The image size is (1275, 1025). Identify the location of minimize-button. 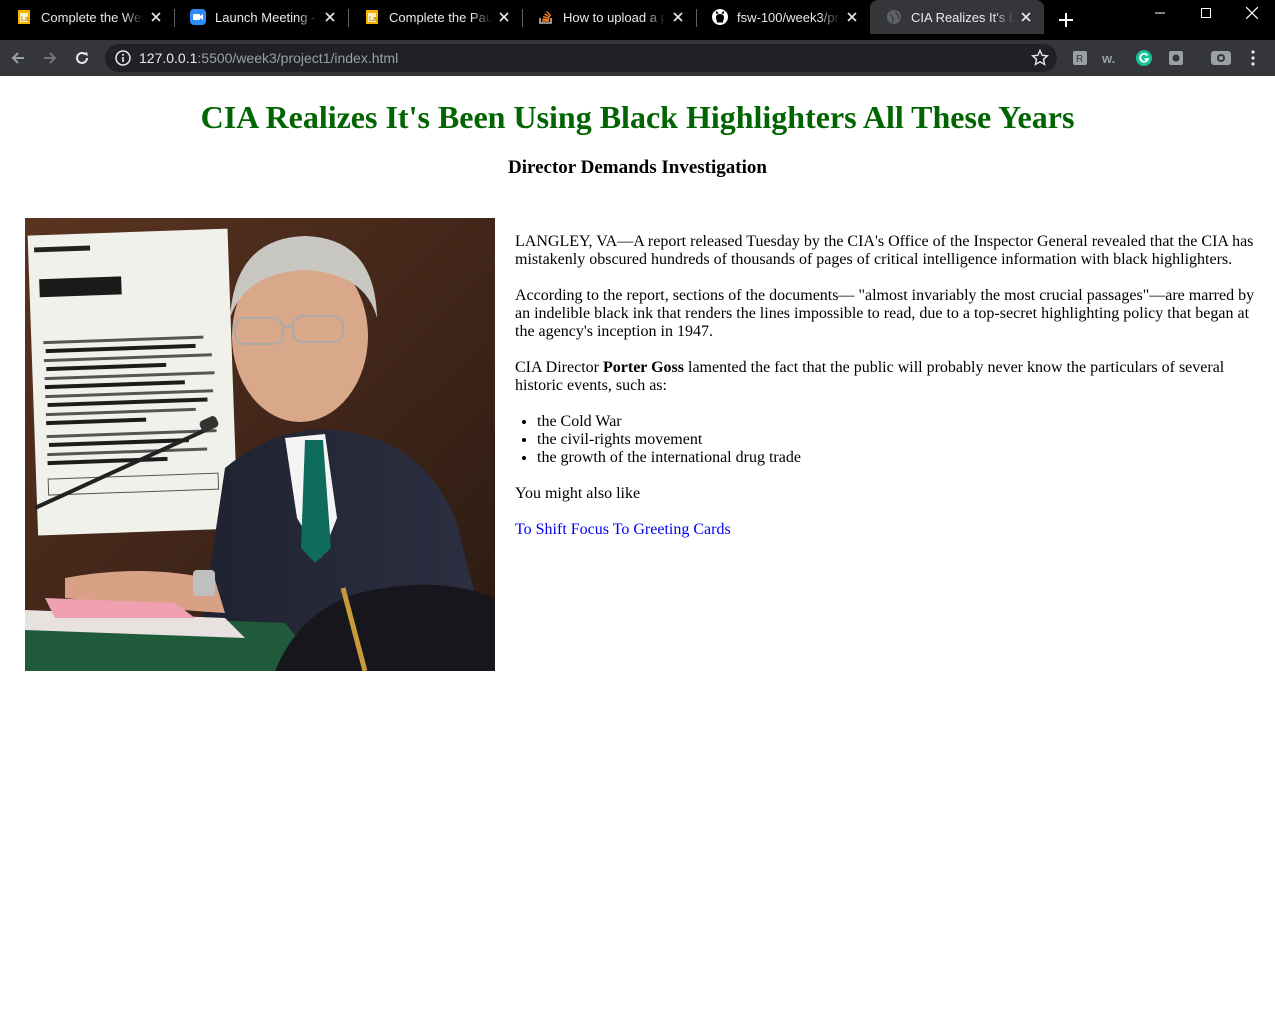
(1160, 13).